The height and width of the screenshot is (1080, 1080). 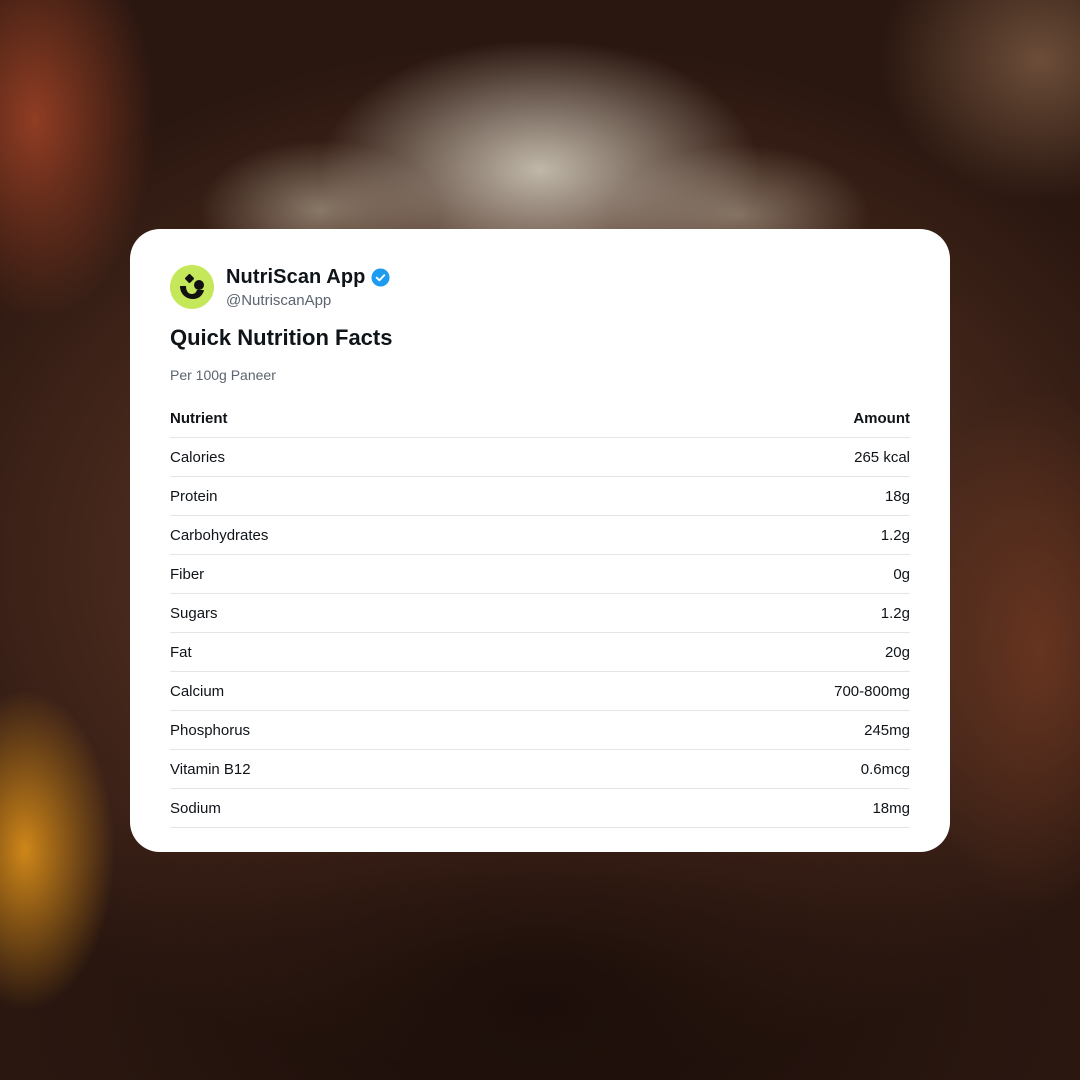 What do you see at coordinates (295, 277) in the screenshot?
I see `profile-name: NutriScan App` at bounding box center [295, 277].